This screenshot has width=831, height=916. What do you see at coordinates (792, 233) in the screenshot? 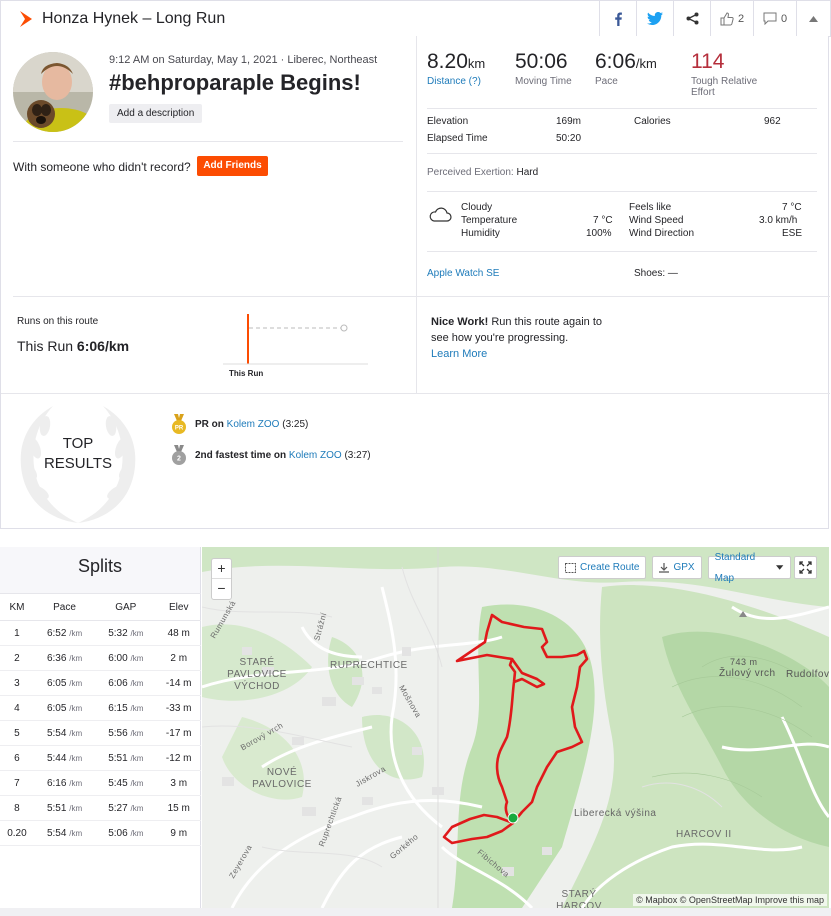
I see `wind-direction-value: ESE` at bounding box center [792, 233].